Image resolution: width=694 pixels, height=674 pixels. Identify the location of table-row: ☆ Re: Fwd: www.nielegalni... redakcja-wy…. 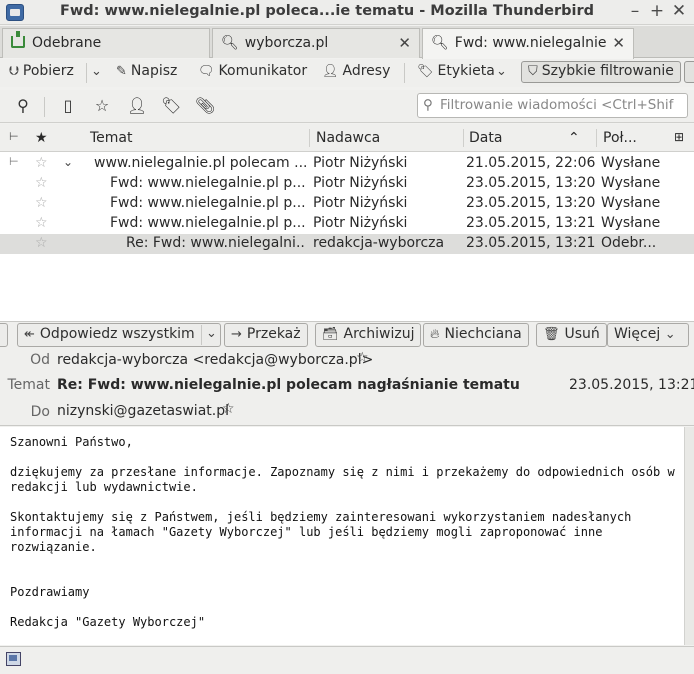
(347, 244).